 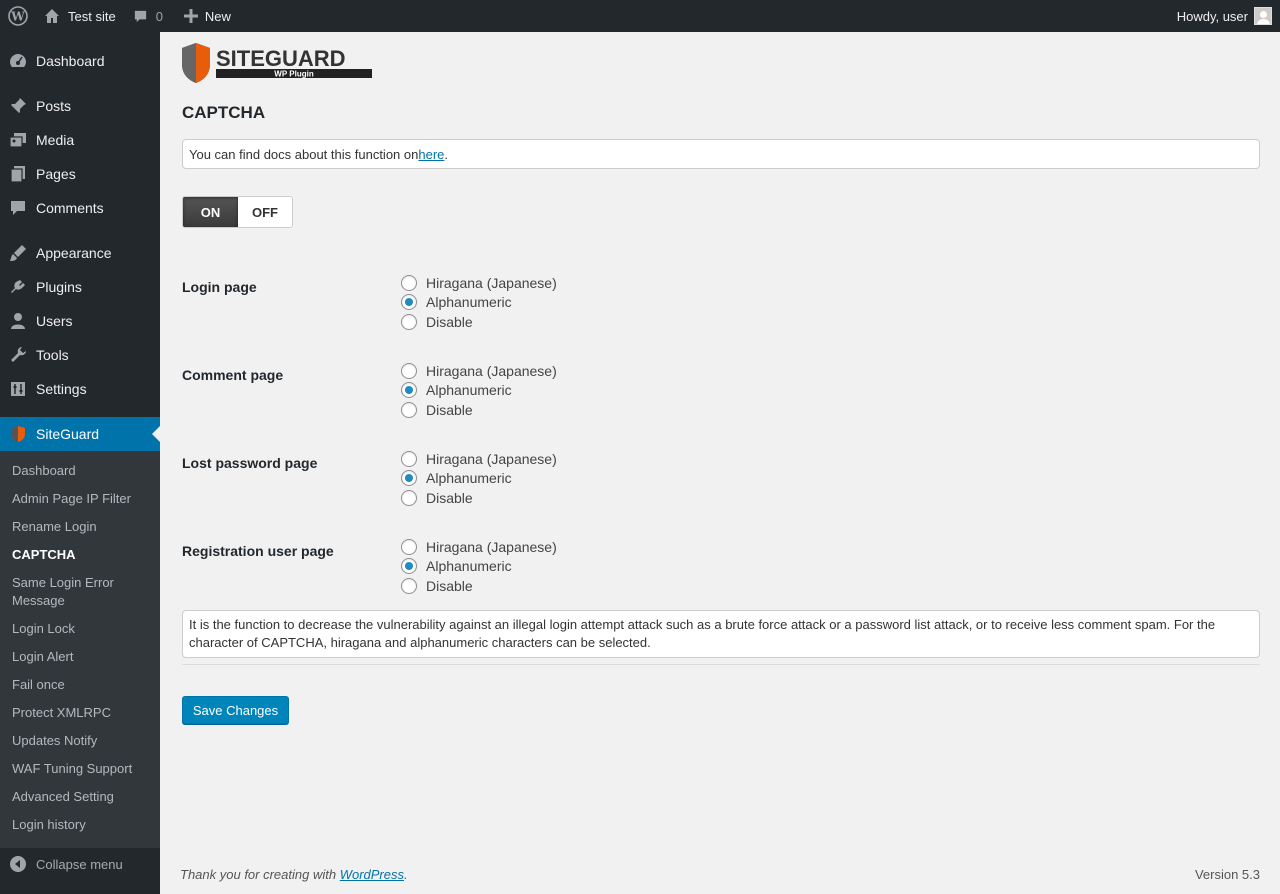 I want to click on submenu-updates-notify: Updates Notify, so click(x=82, y=741).